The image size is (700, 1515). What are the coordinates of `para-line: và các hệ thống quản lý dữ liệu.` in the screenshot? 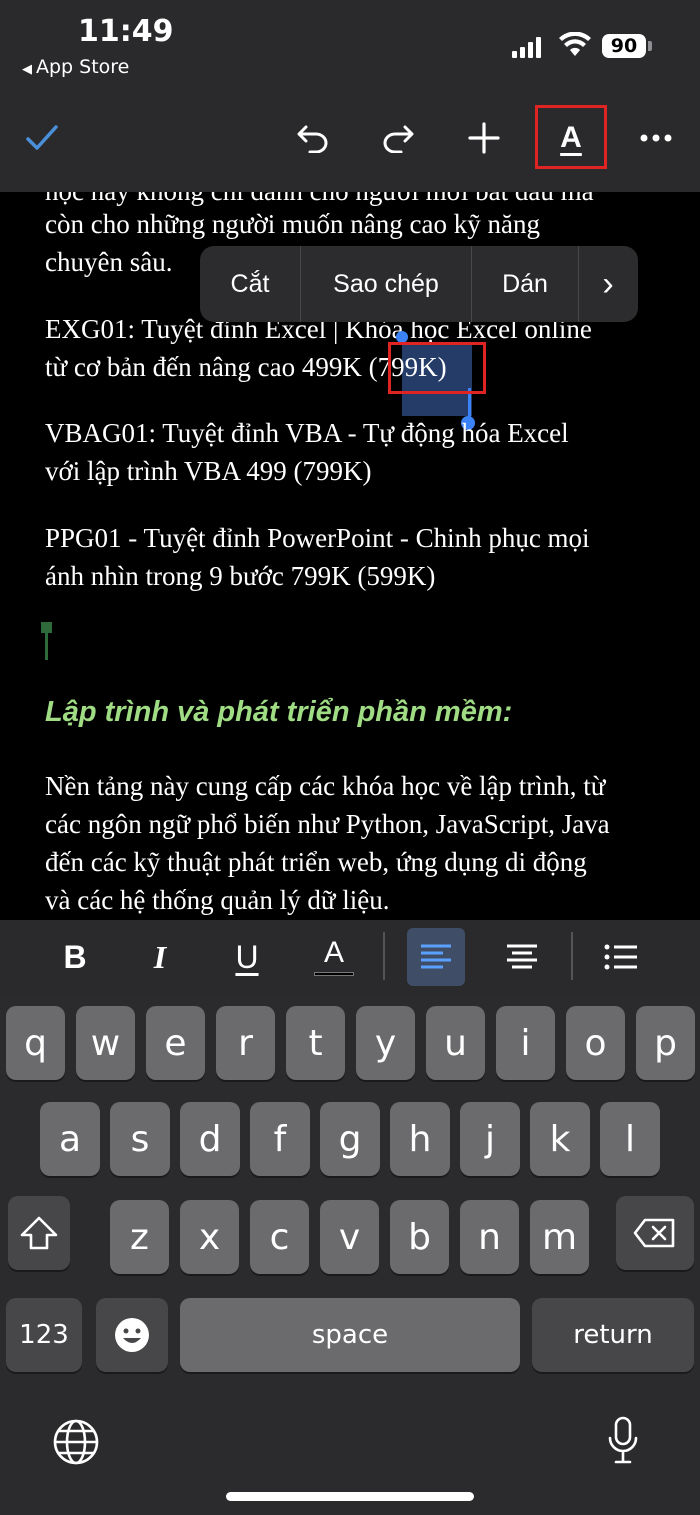 It's located at (217, 900).